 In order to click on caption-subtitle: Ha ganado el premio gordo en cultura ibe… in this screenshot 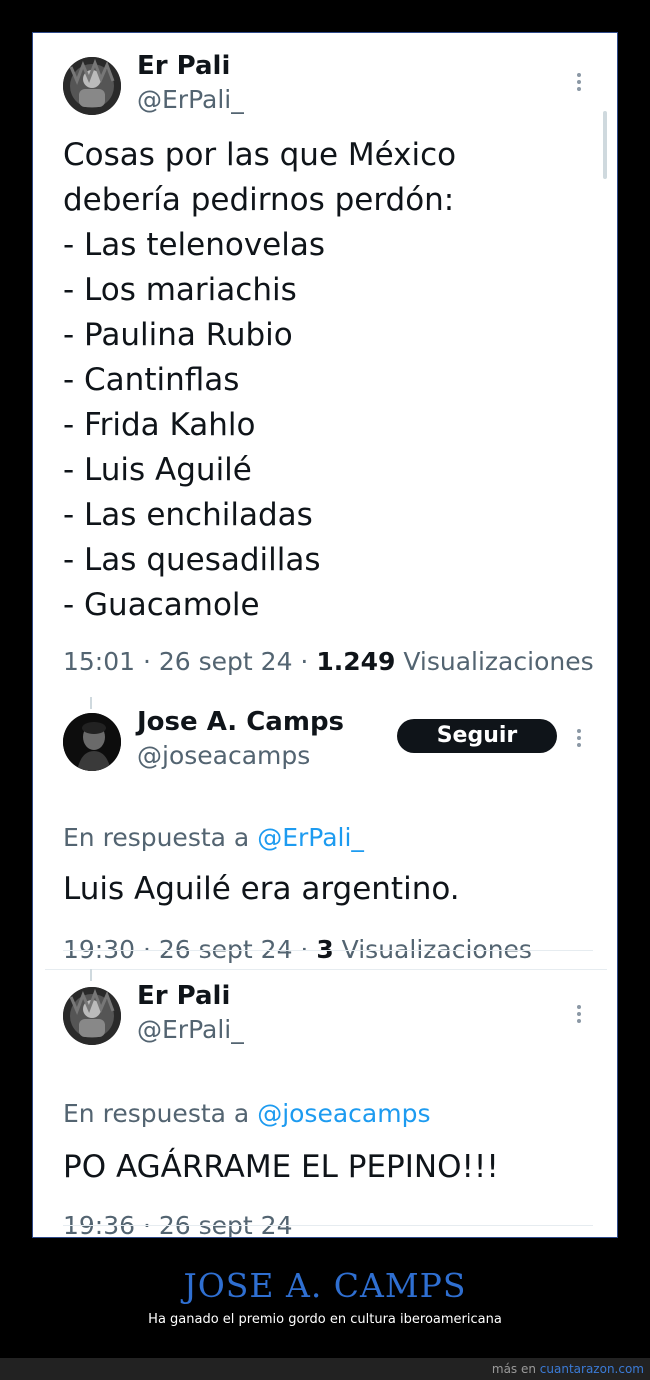, I will do `click(325, 1319)`.